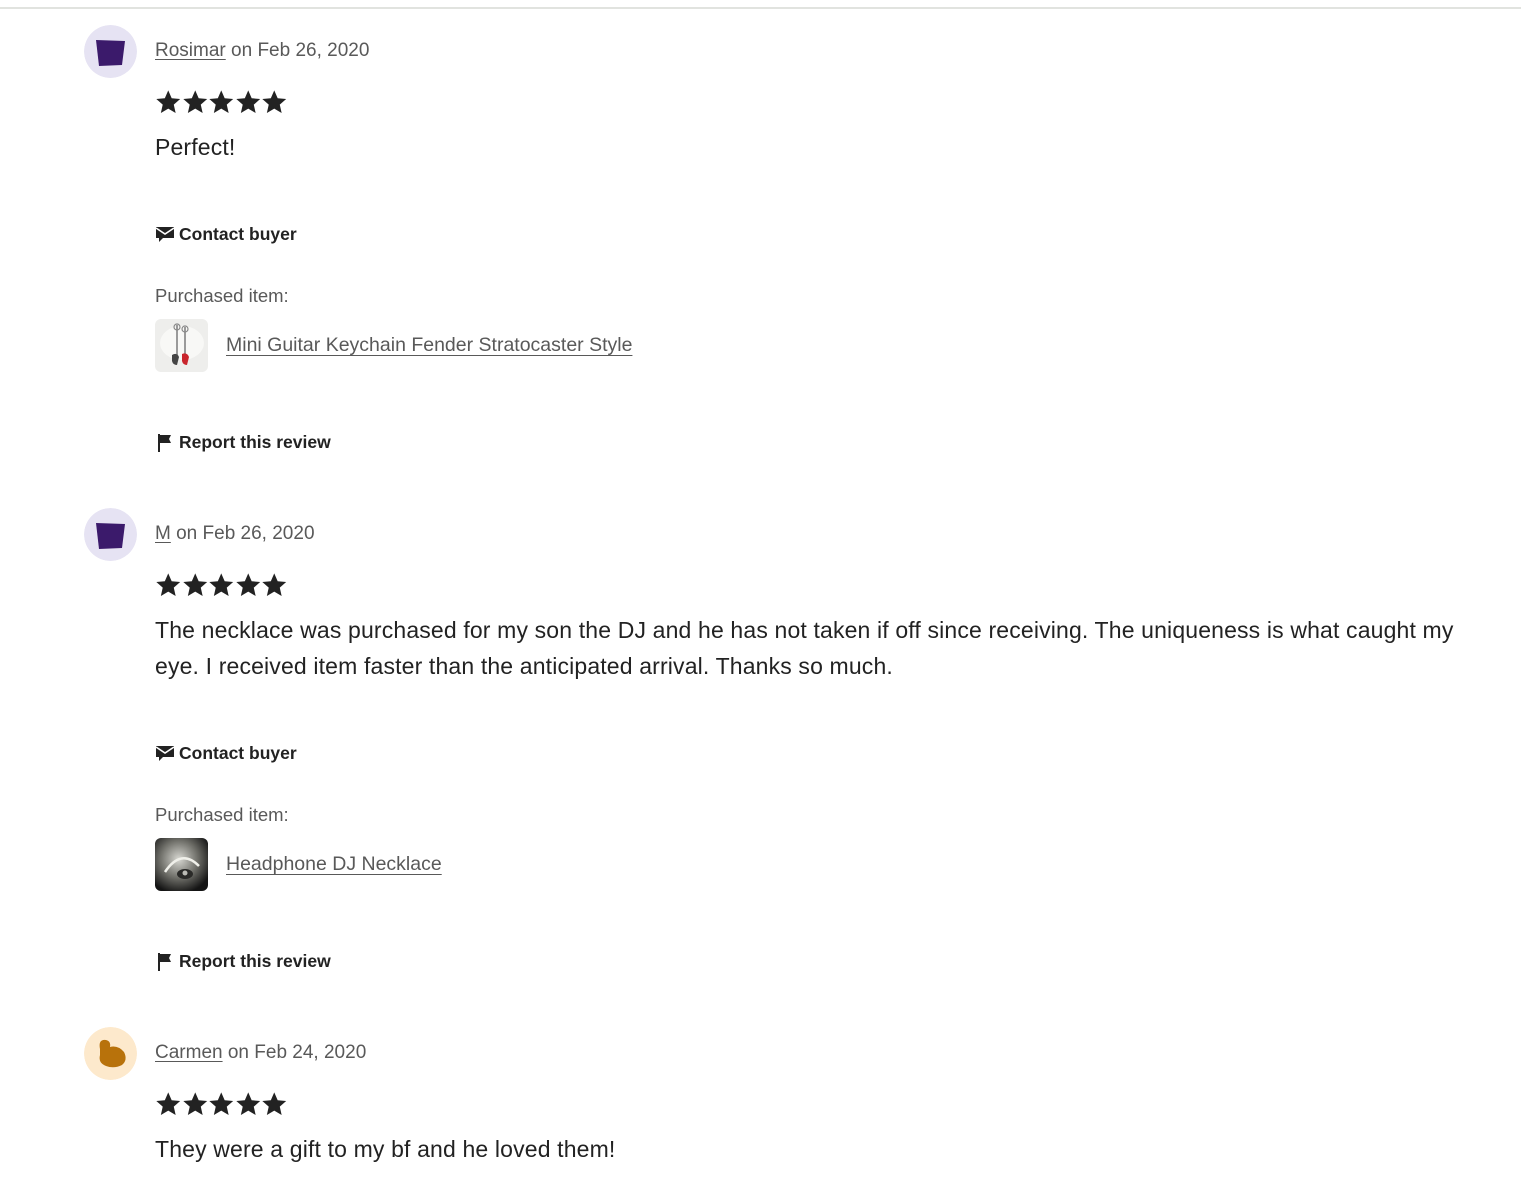 The width and height of the screenshot is (1521, 1200). What do you see at coordinates (195, 147) in the screenshot?
I see `review-text: Perfect!` at bounding box center [195, 147].